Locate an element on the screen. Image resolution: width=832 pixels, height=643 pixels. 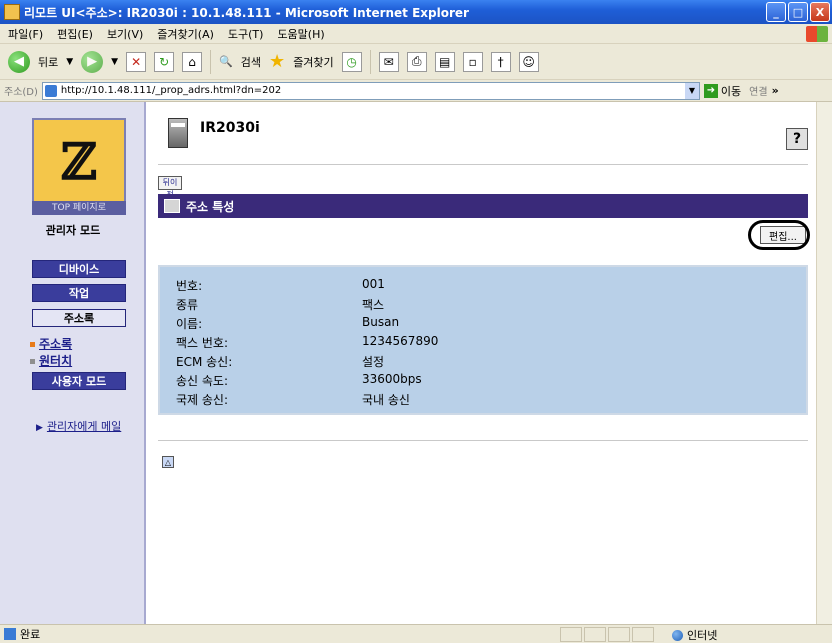
property-key: 종류 is located at coordinates (187, 305).